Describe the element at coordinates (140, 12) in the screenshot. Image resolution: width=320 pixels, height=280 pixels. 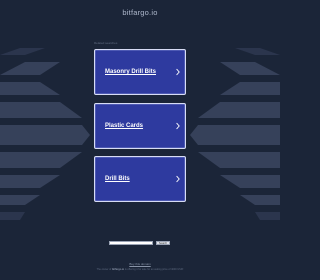
I see `site-title: bitfargo.io` at that location.